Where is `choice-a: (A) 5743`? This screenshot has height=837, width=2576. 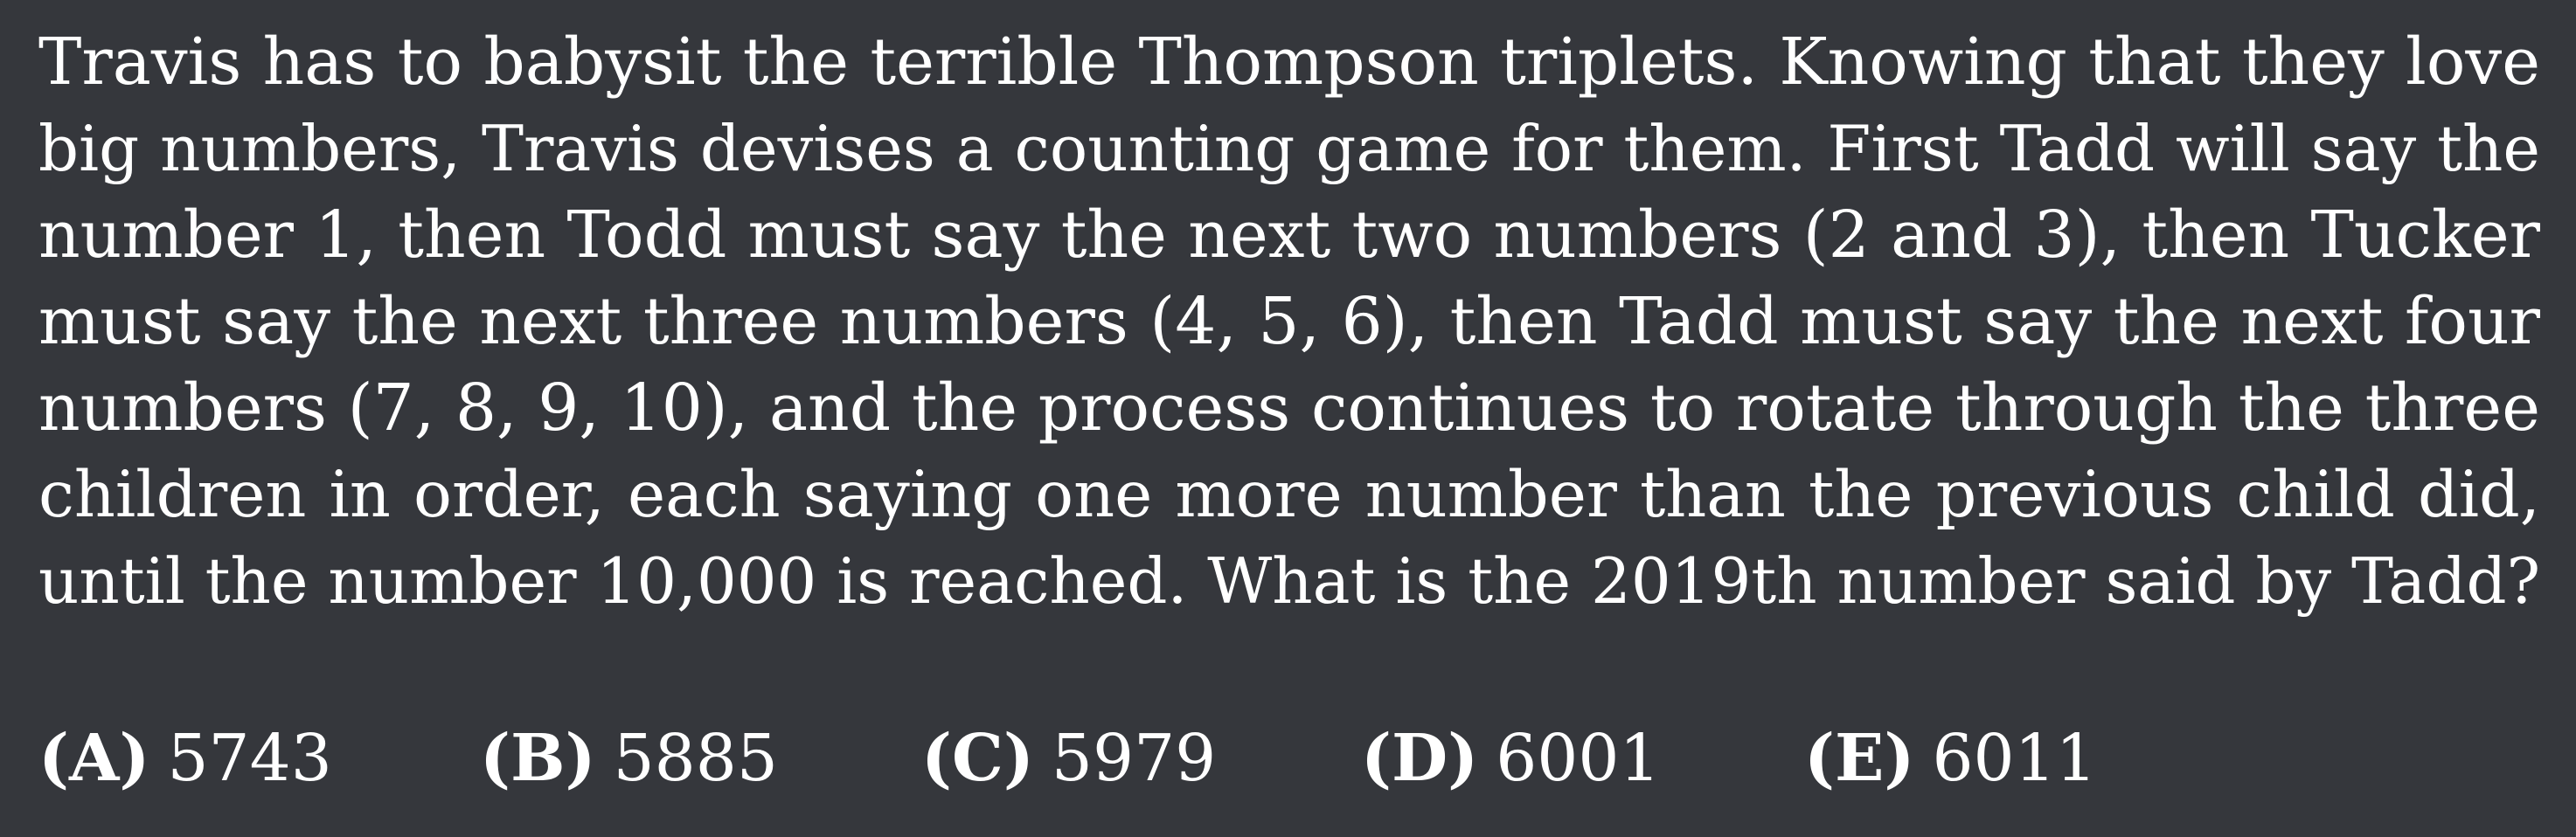 choice-a: (A) 5743 is located at coordinates (185, 759).